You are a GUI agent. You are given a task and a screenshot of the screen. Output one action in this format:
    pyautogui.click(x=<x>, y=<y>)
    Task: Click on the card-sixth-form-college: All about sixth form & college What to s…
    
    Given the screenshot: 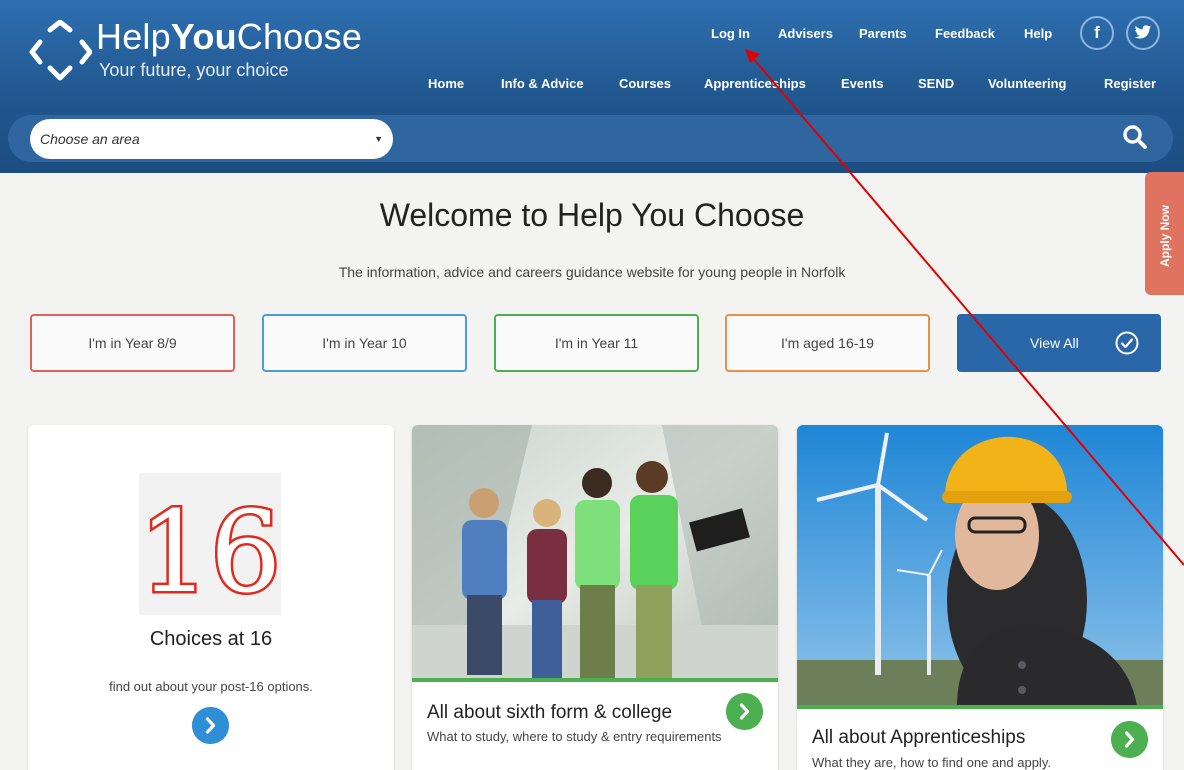 What is the action you would take?
    pyautogui.click(x=595, y=597)
    